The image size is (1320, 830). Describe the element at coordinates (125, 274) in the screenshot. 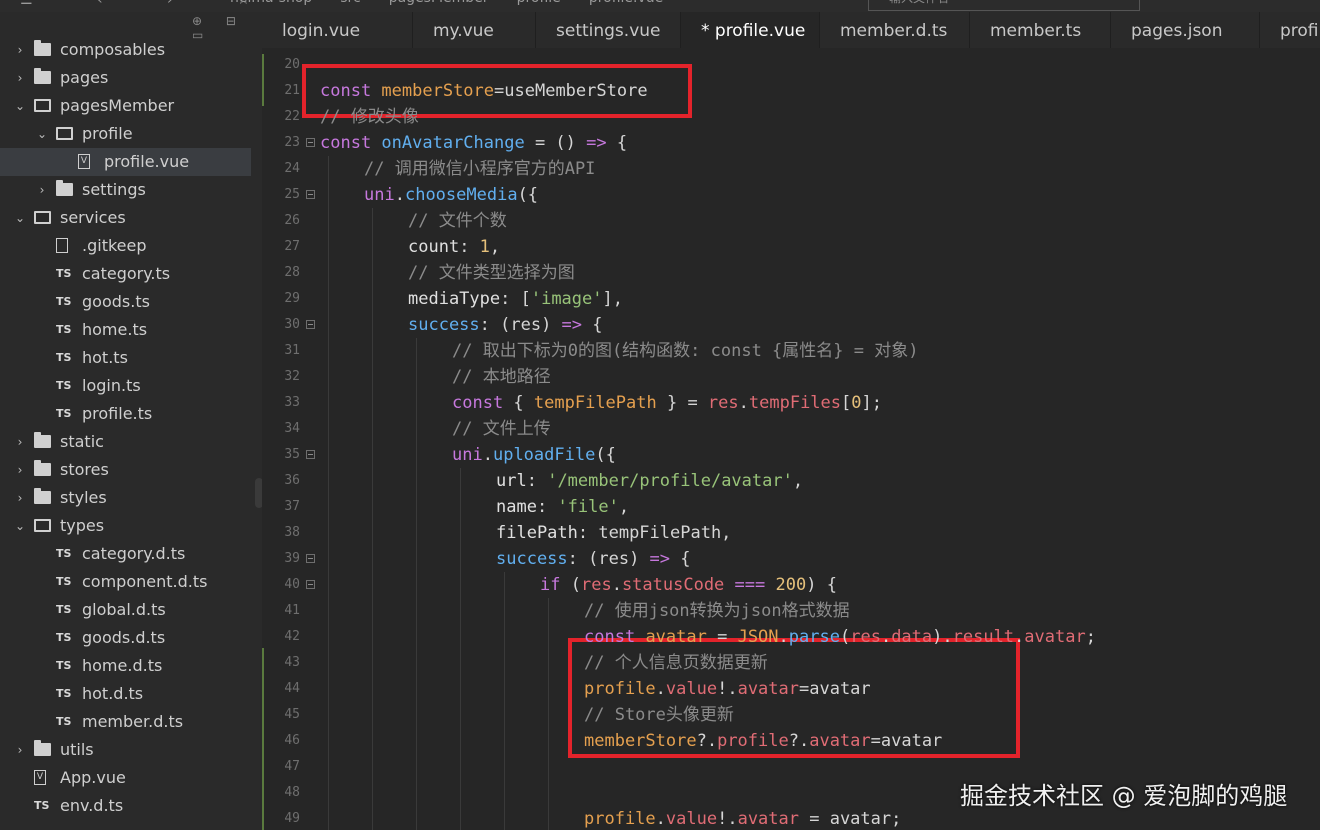

I see `tree-item-category-ts: TS category.ts` at that location.